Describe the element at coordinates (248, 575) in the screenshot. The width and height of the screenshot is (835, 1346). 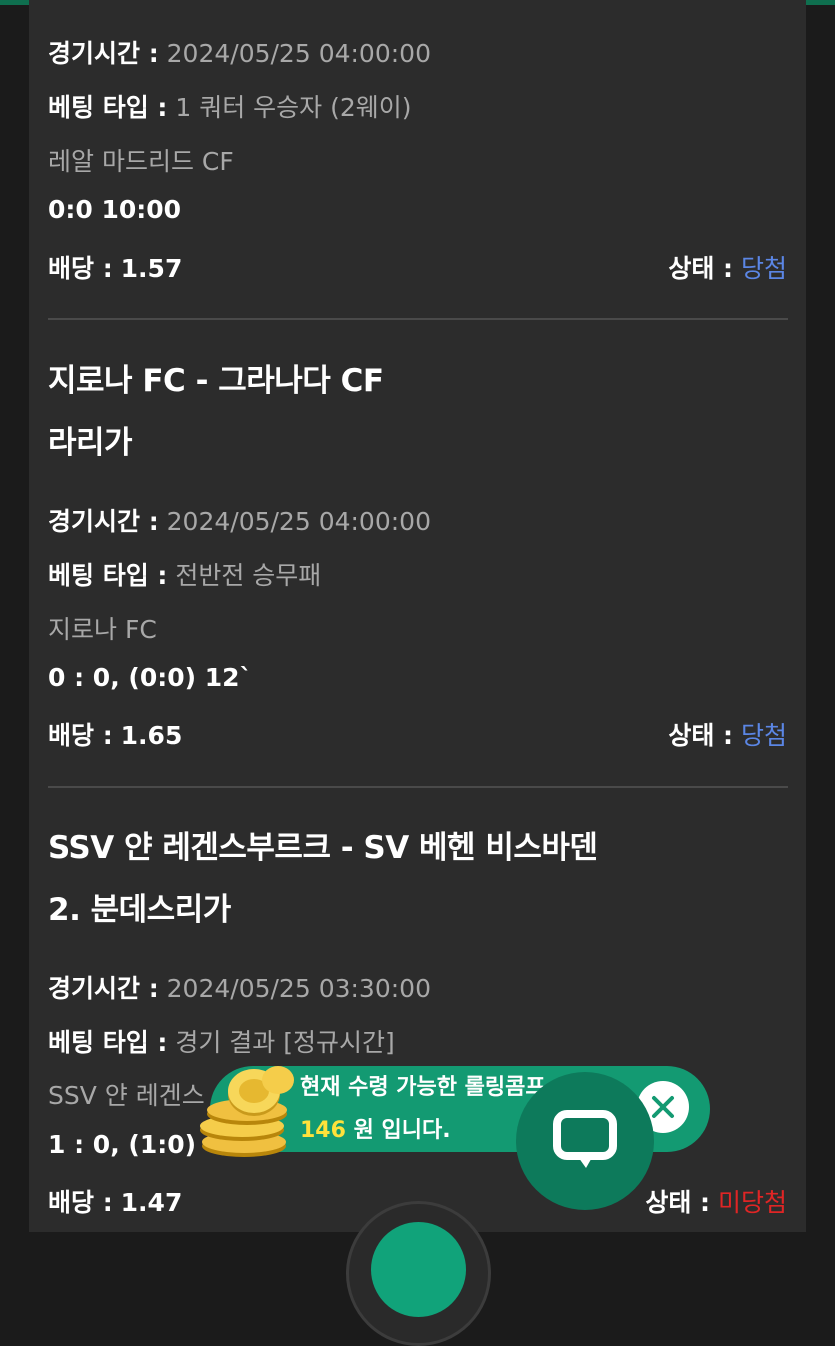
I see `type-value: 전반전 승무패` at that location.